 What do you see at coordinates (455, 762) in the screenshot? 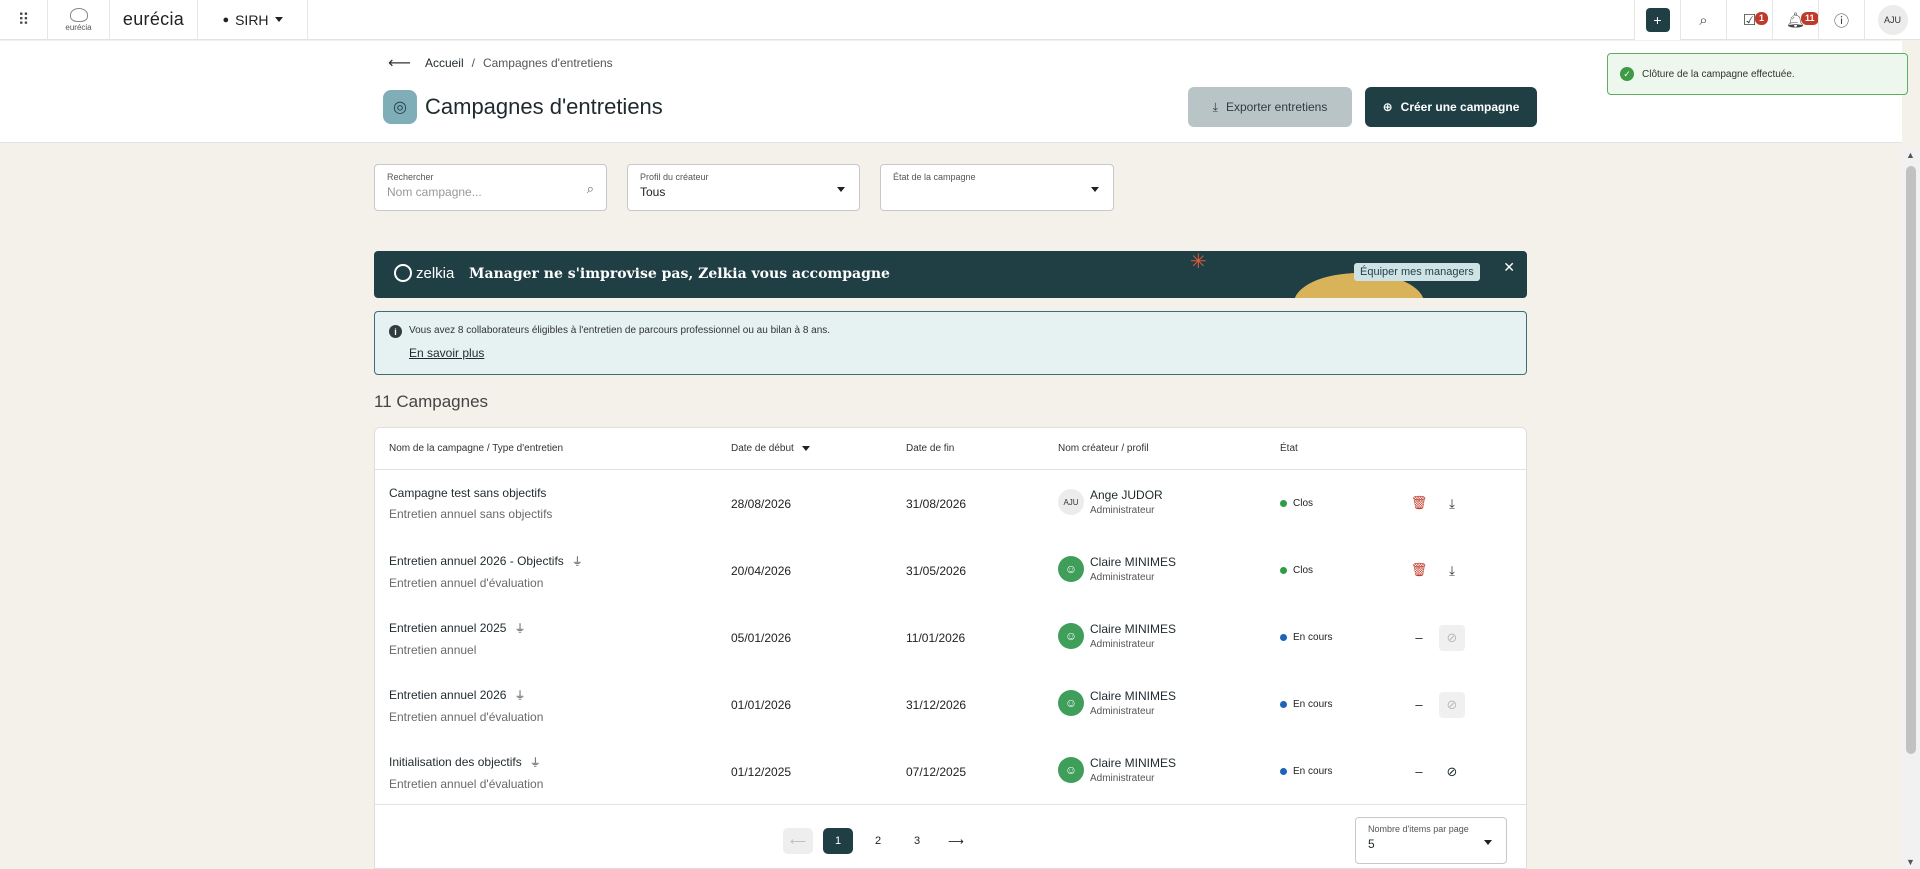
I see `campaign-name: Initialisation des objectifs` at bounding box center [455, 762].